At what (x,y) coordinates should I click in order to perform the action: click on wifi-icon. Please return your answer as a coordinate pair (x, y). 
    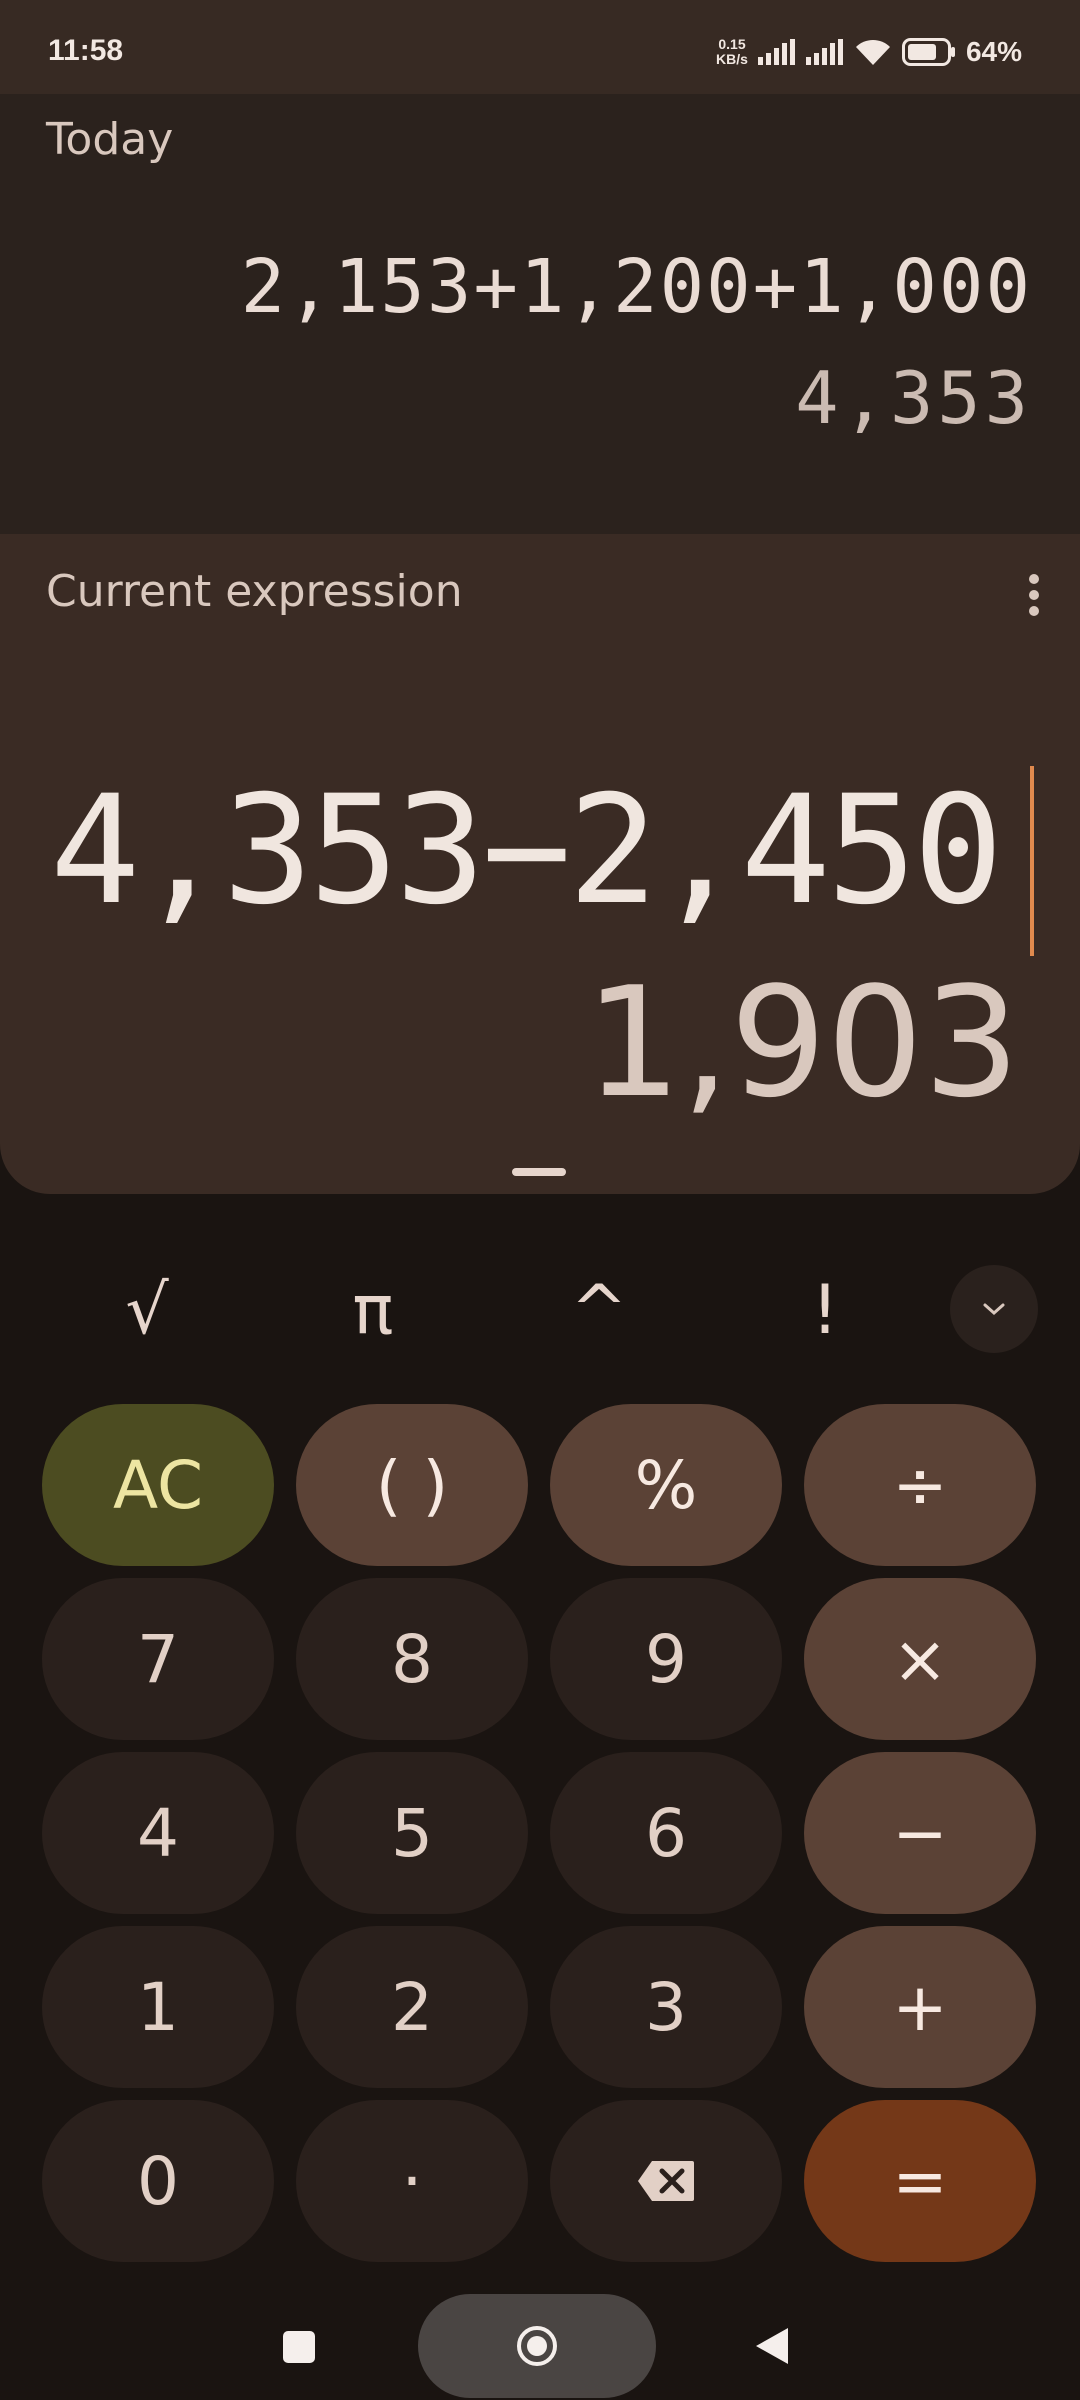
    Looking at the image, I should click on (872, 52).